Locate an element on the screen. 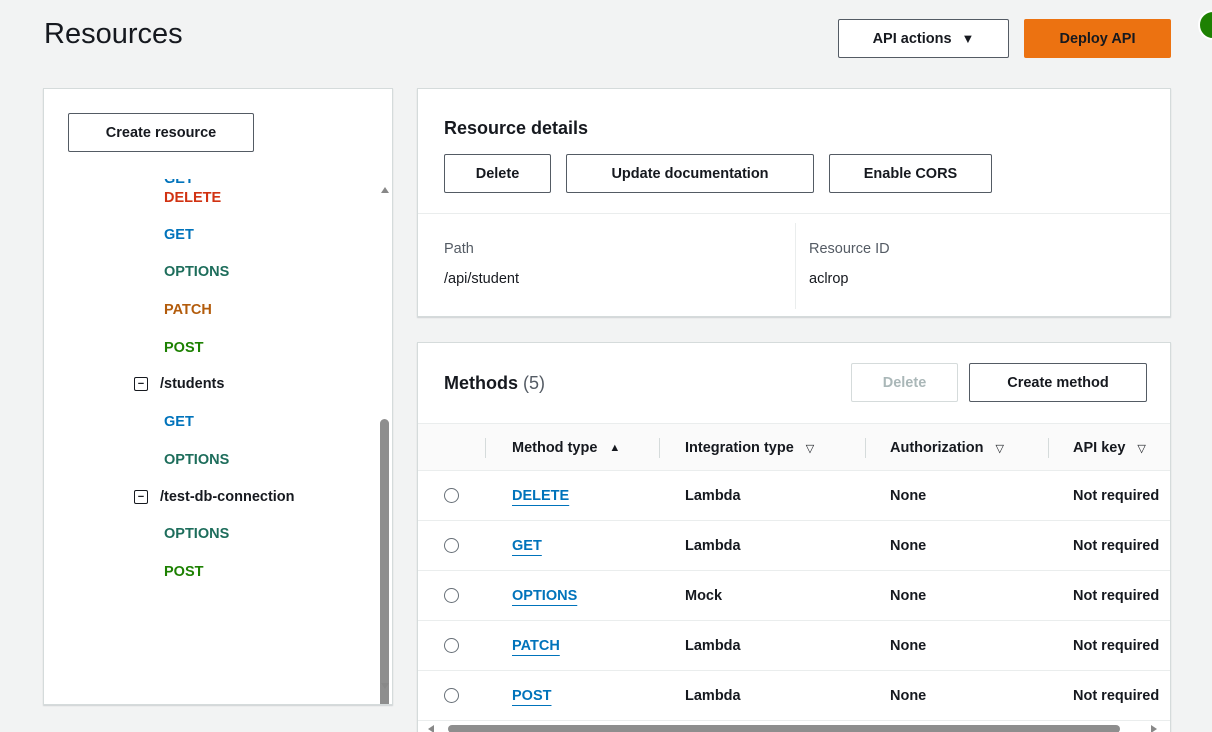  create-resource-button: Create resource is located at coordinates (161, 132).